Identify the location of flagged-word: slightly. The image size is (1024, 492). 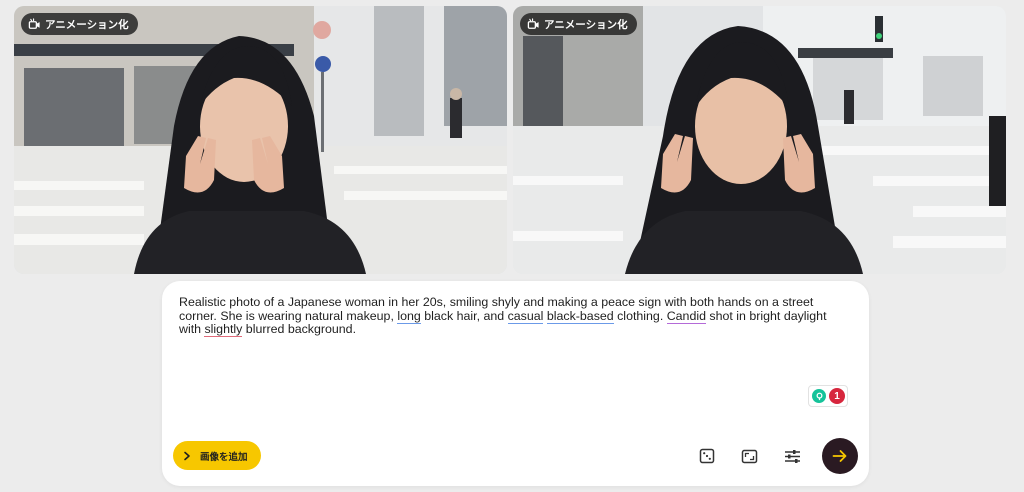
(223, 330).